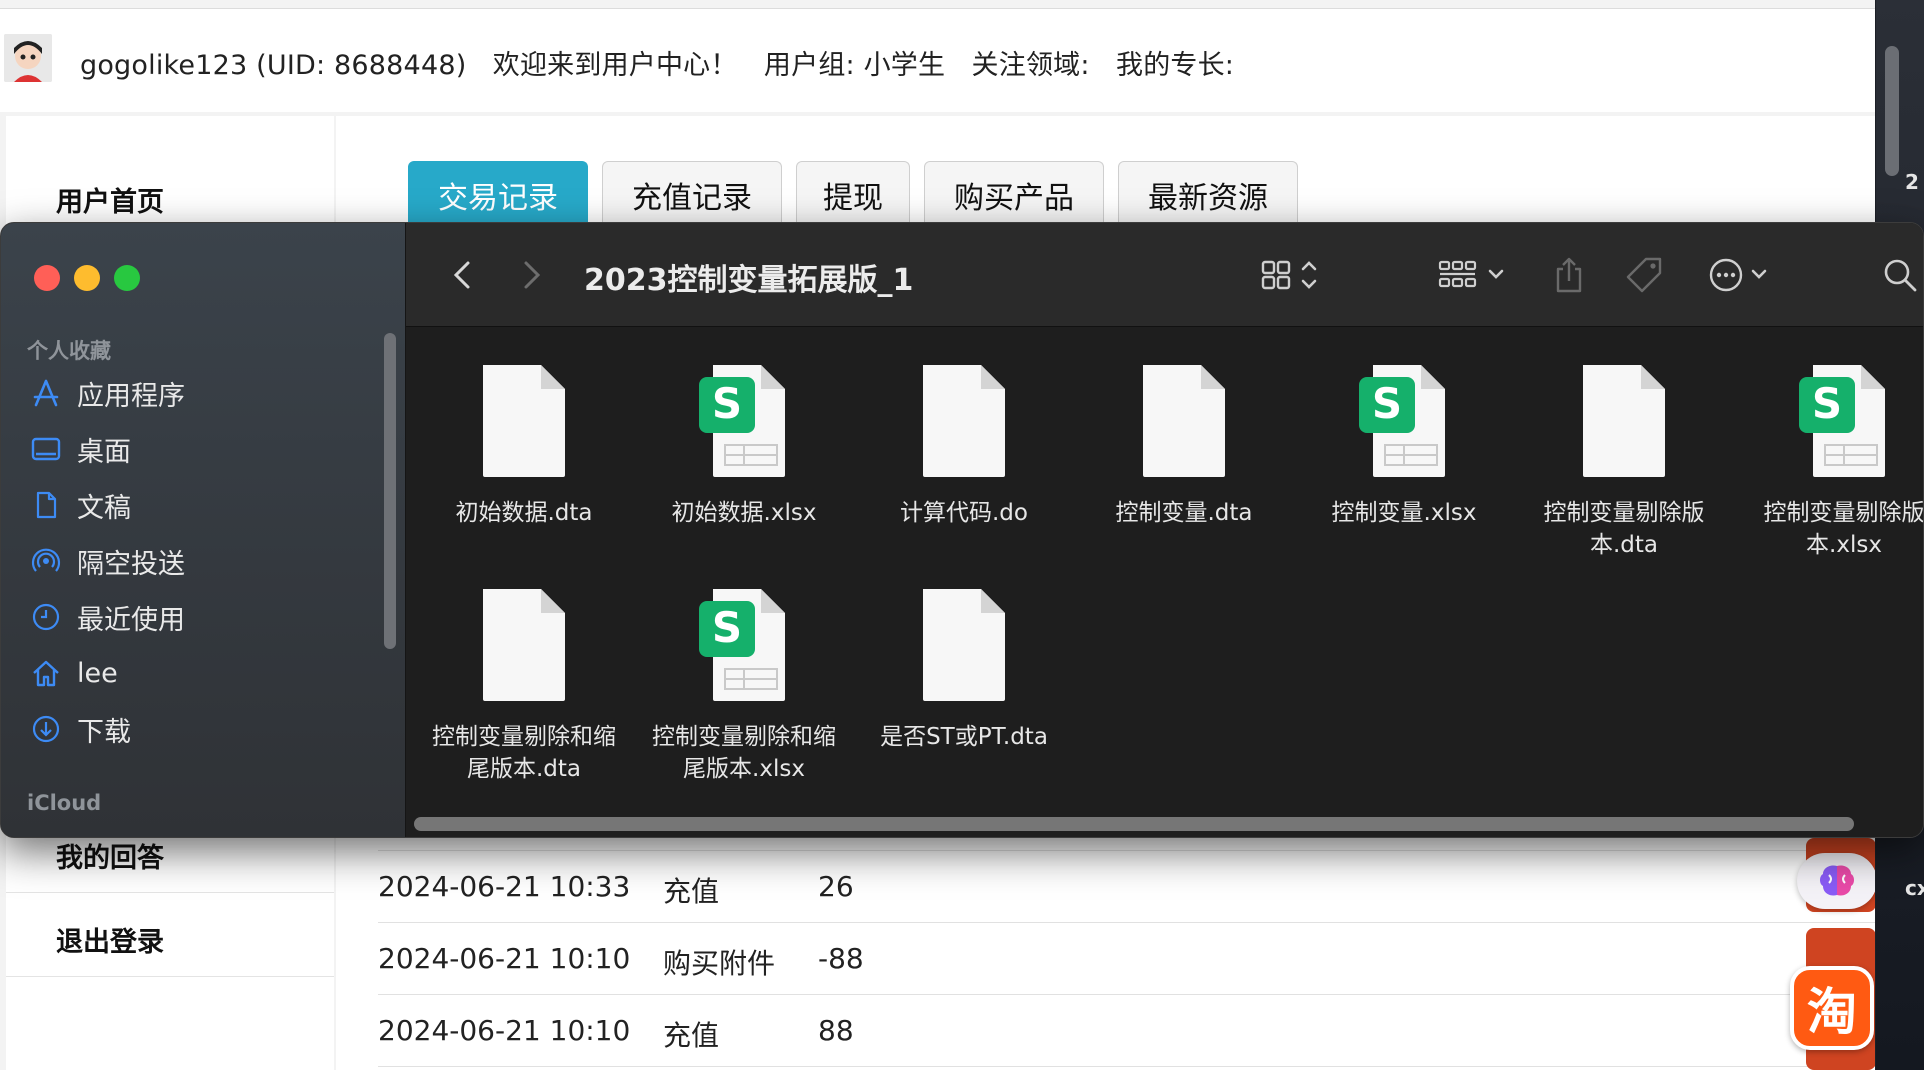 The image size is (1924, 1070). Describe the element at coordinates (504, 958) in the screenshot. I see `tx-time: 2024-06-21 10:10` at that location.